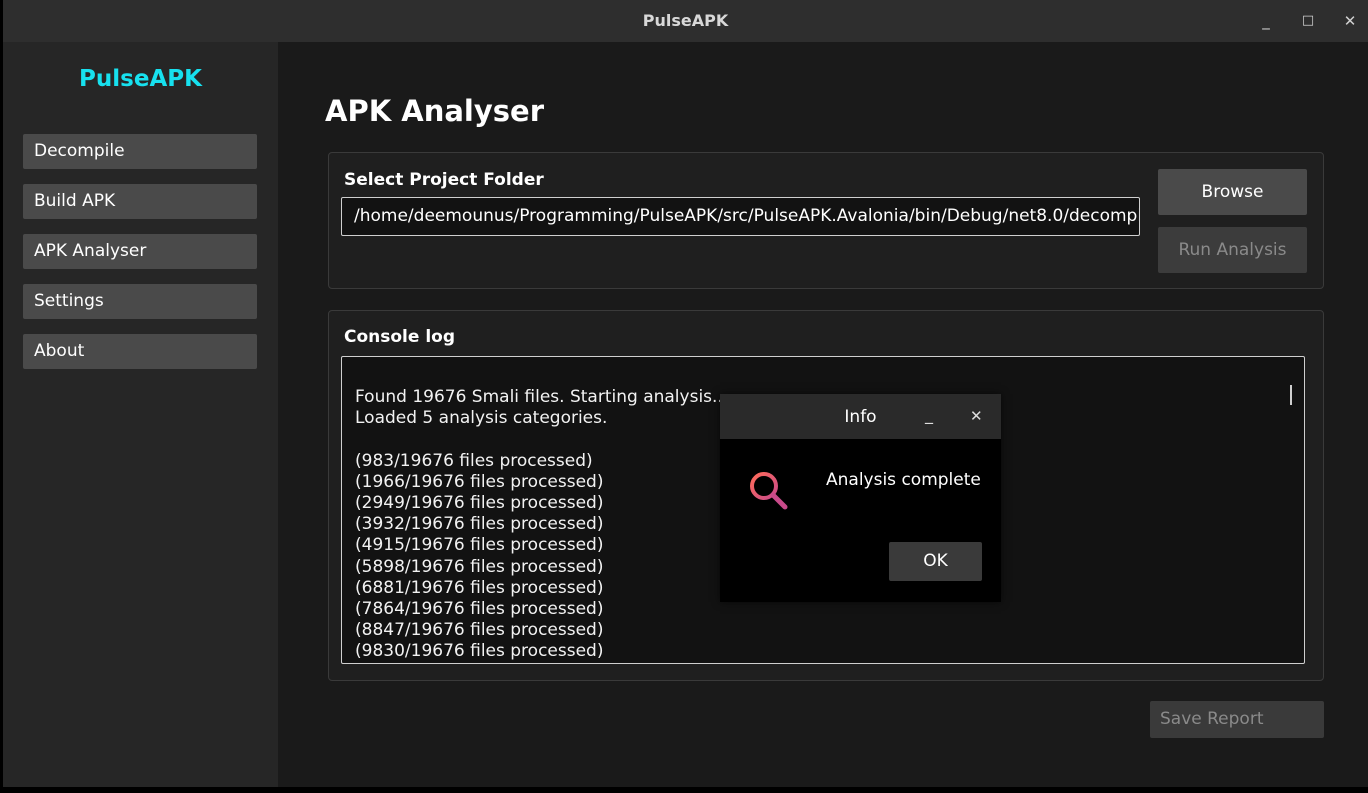 The height and width of the screenshot is (793, 1368). I want to click on sidebar-item-apk-analyser: APK Analyser, so click(140, 251).